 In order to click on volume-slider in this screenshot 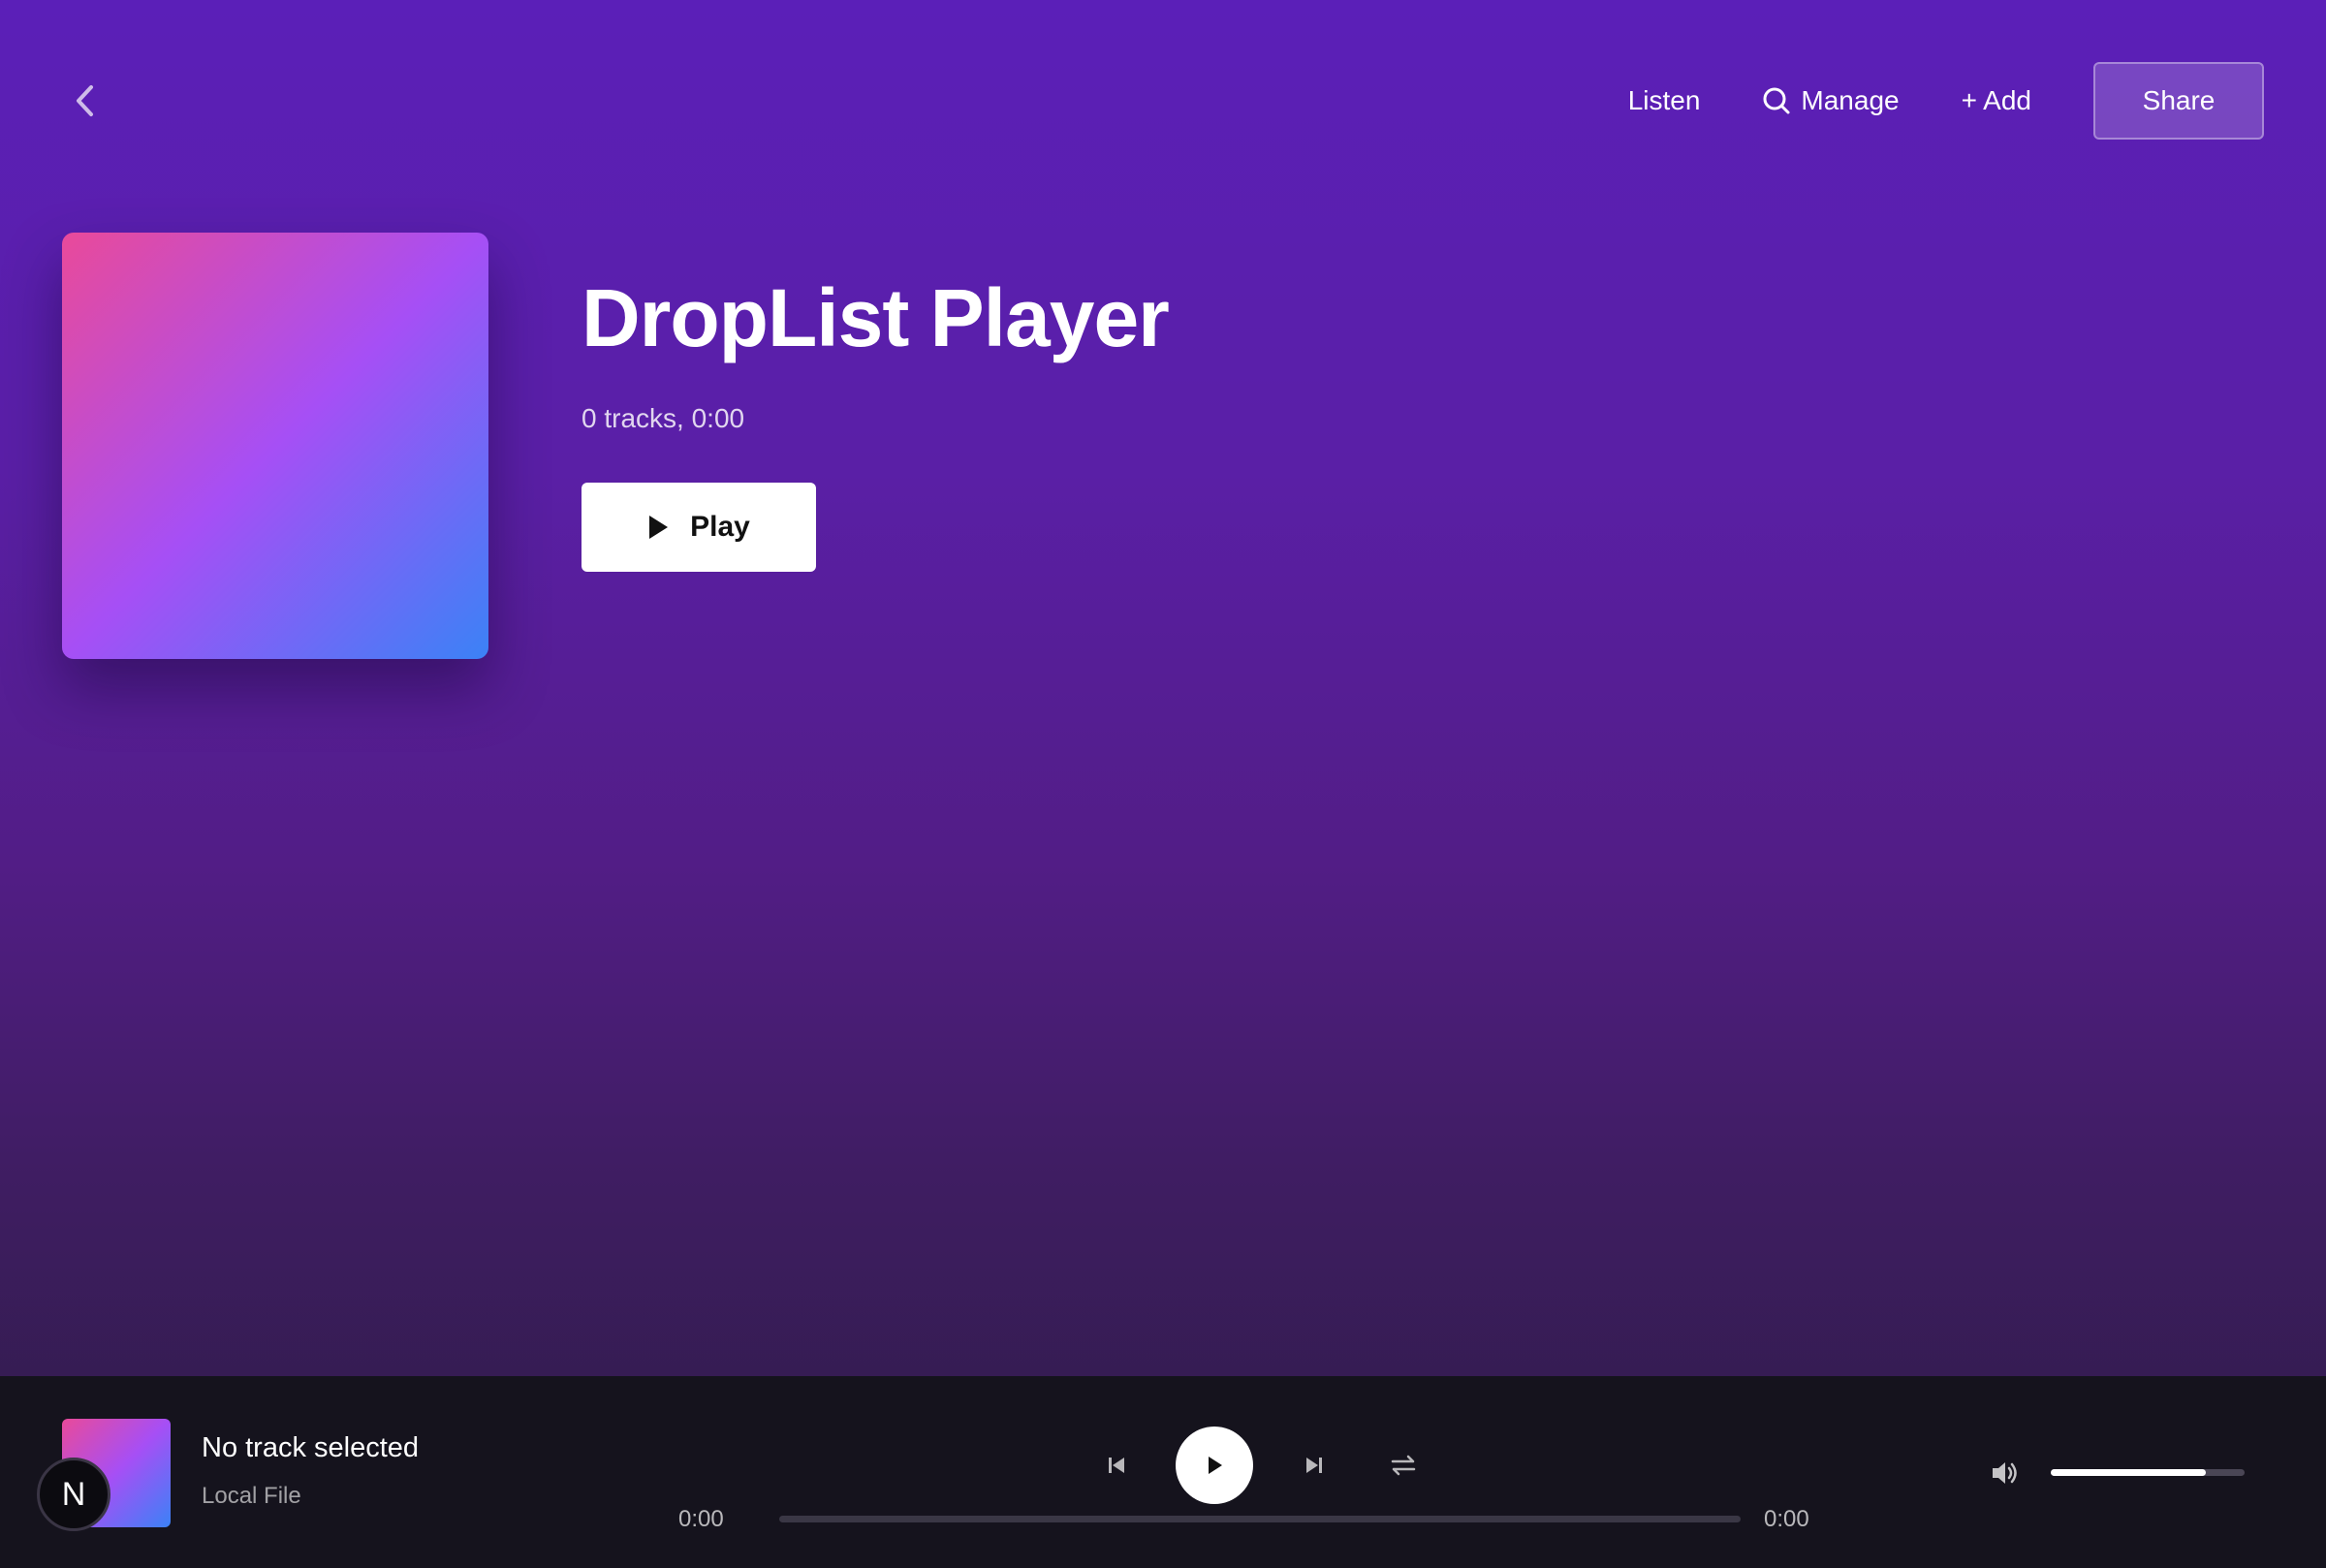, I will do `click(2148, 1472)`.